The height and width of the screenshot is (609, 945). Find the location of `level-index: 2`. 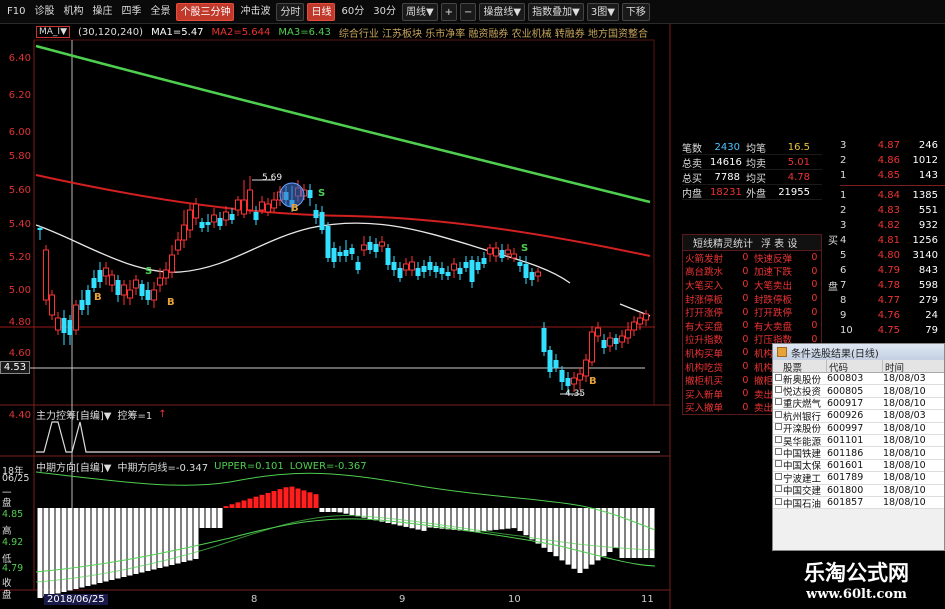

level-index: 2 is located at coordinates (843, 160).